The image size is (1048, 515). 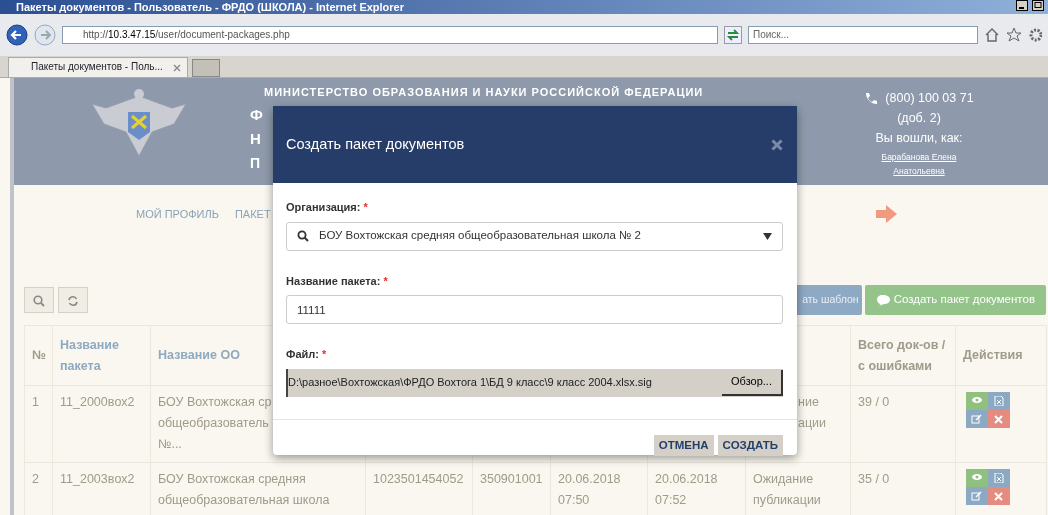 I want to click on search-button, so click(x=39, y=300).